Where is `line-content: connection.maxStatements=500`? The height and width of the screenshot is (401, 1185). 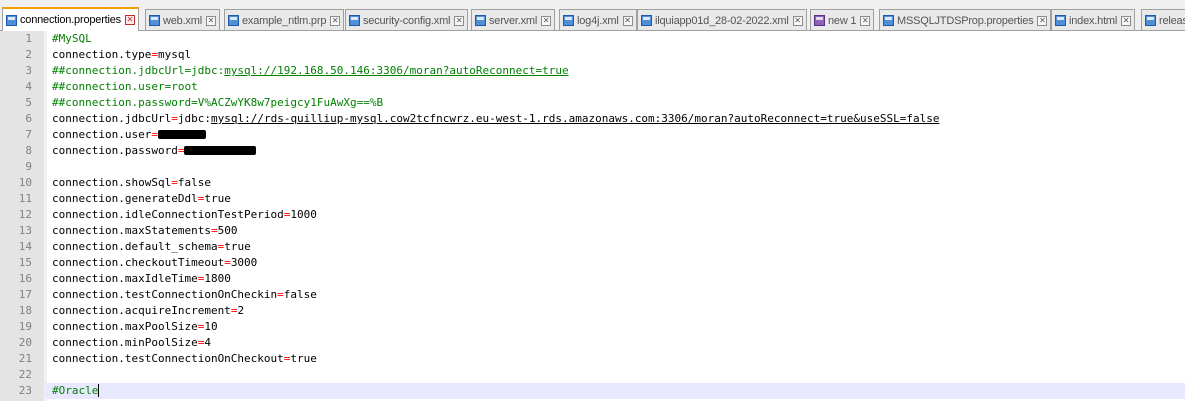 line-content: connection.maxStatements=500 is located at coordinates (144, 231).